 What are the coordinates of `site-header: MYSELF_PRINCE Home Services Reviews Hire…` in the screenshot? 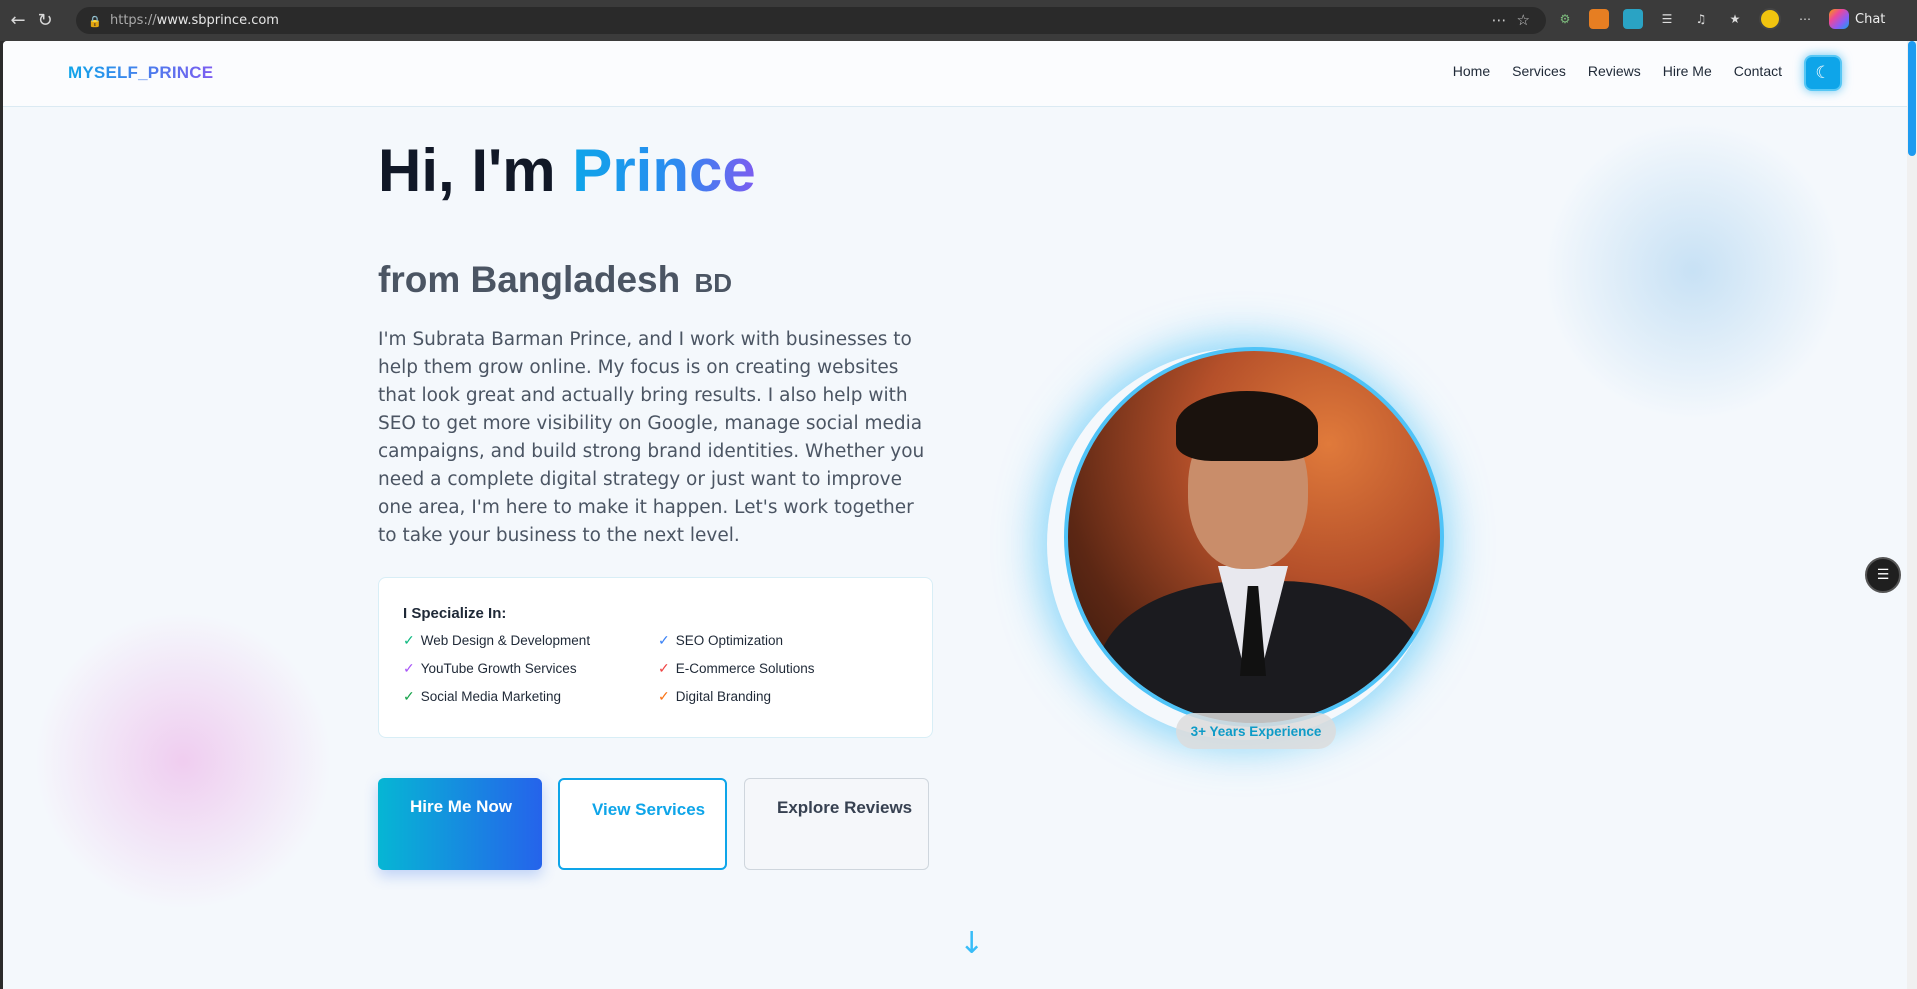 It's located at (955, 74).